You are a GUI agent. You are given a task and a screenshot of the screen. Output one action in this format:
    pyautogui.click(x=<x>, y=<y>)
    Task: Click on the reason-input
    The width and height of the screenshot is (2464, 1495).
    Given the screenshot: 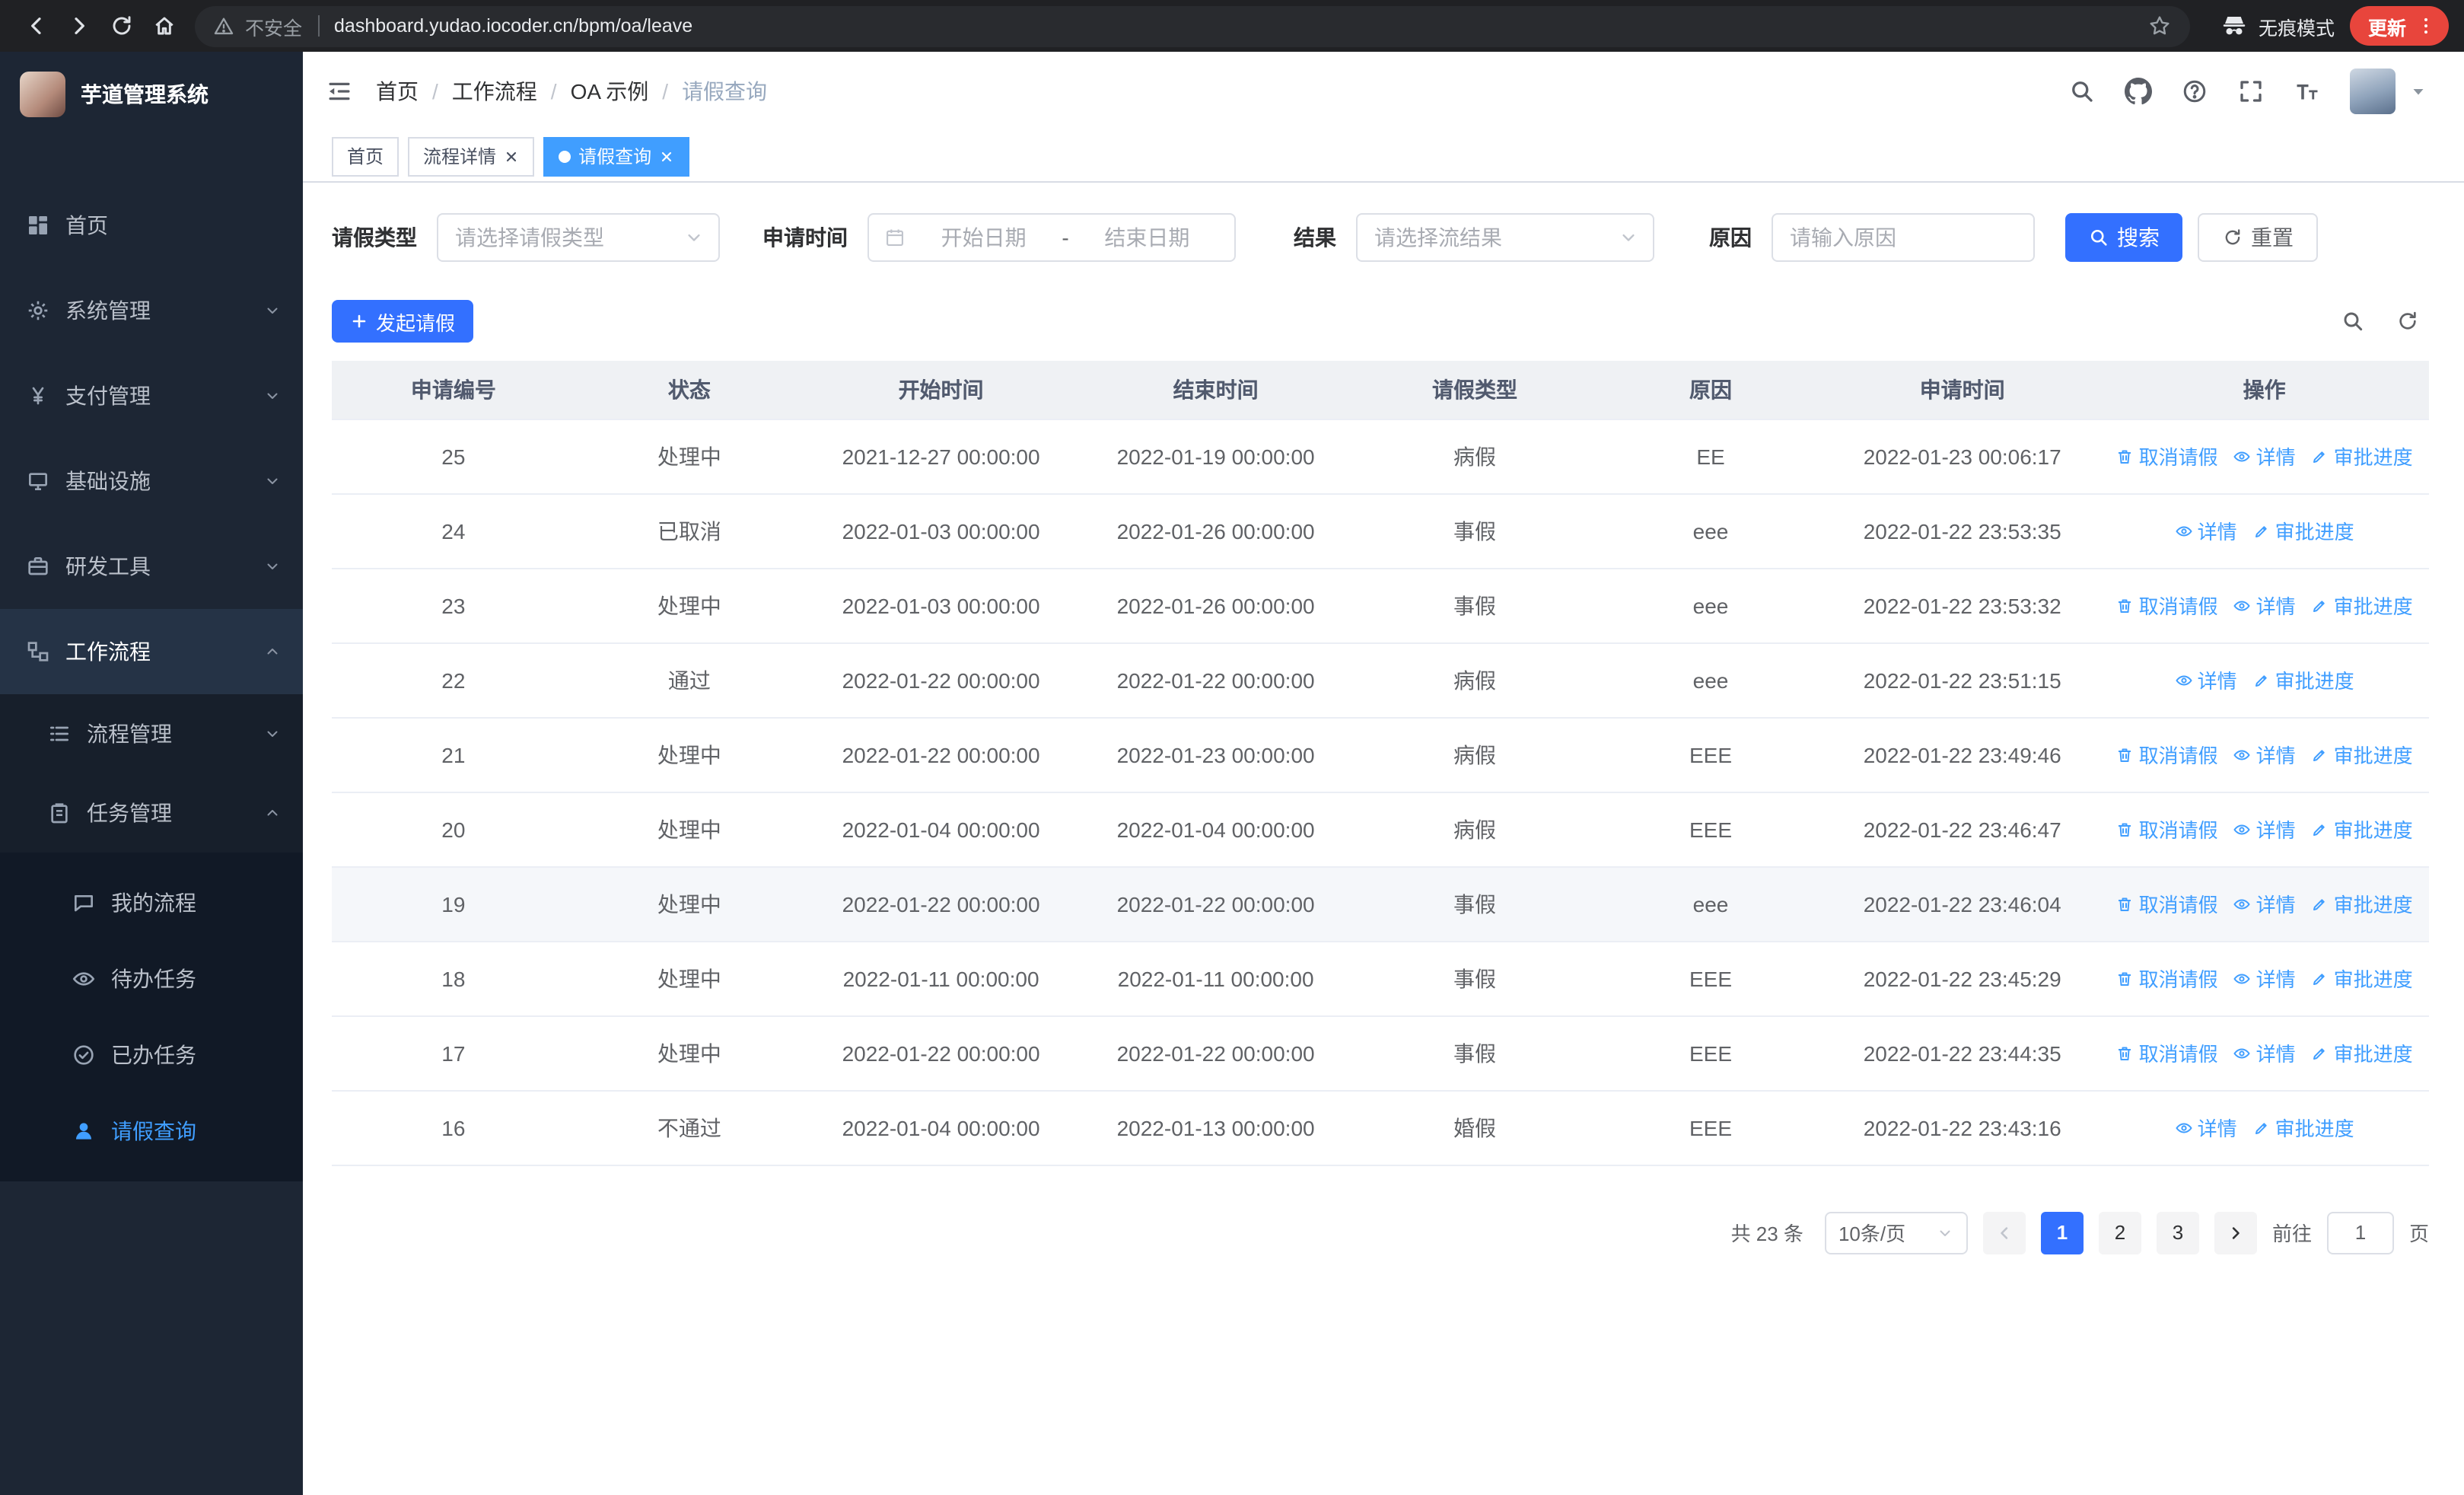 What is the action you would take?
    pyautogui.click(x=1903, y=237)
    